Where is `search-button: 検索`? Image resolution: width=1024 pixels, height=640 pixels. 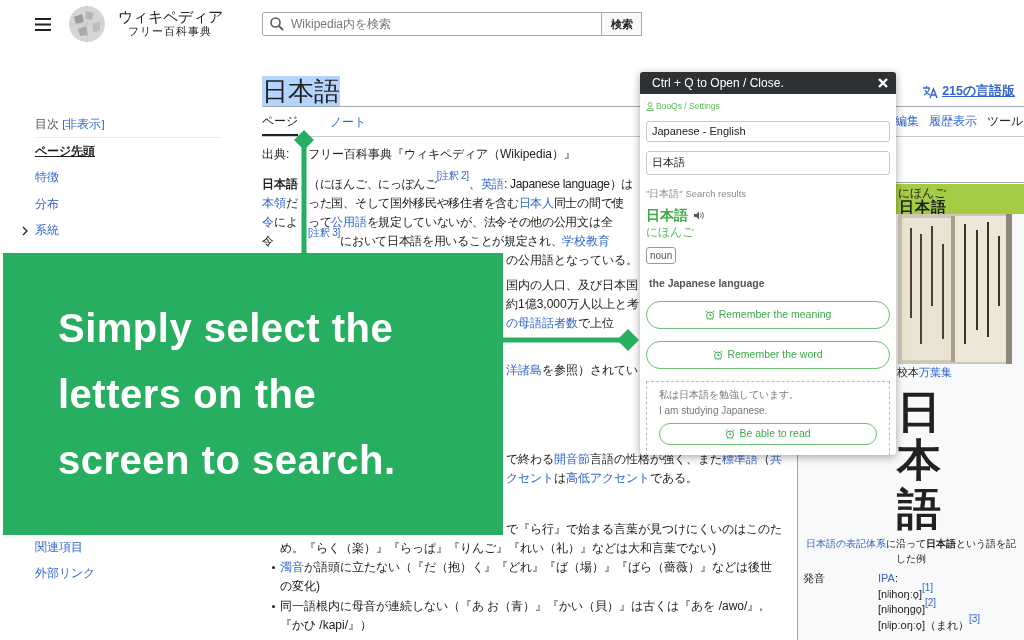
search-button: 検索 is located at coordinates (622, 24).